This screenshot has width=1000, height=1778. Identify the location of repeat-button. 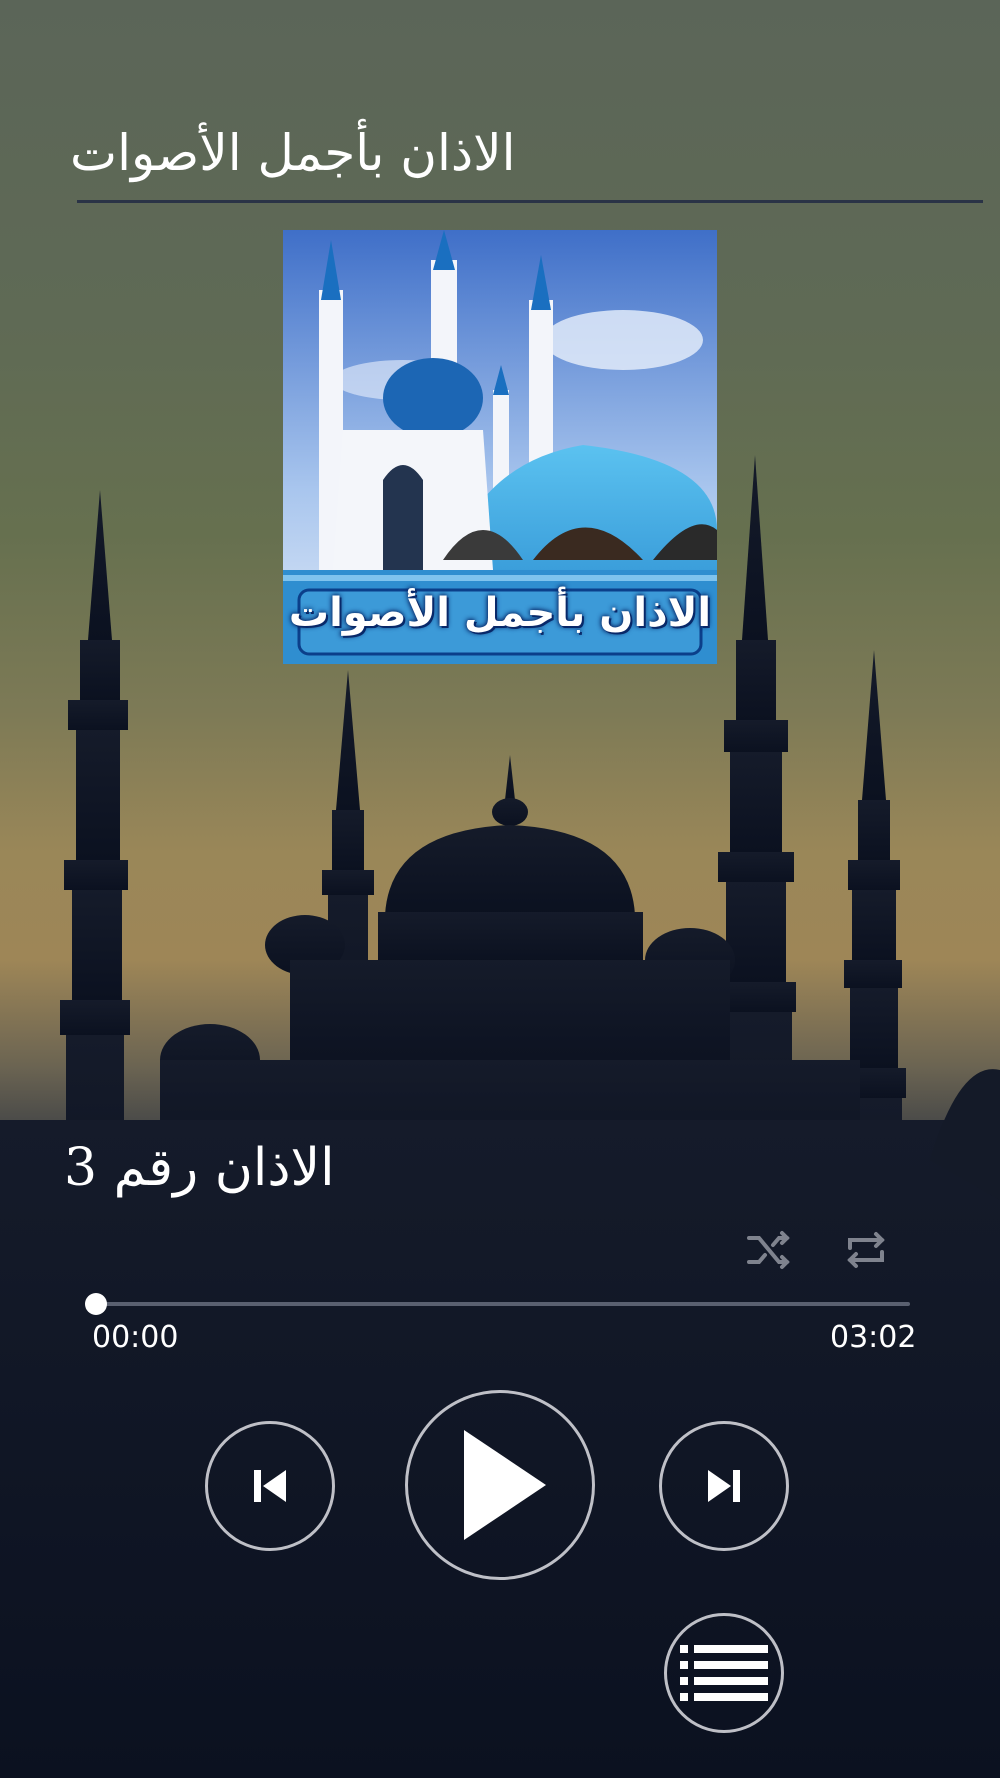
(866, 1250).